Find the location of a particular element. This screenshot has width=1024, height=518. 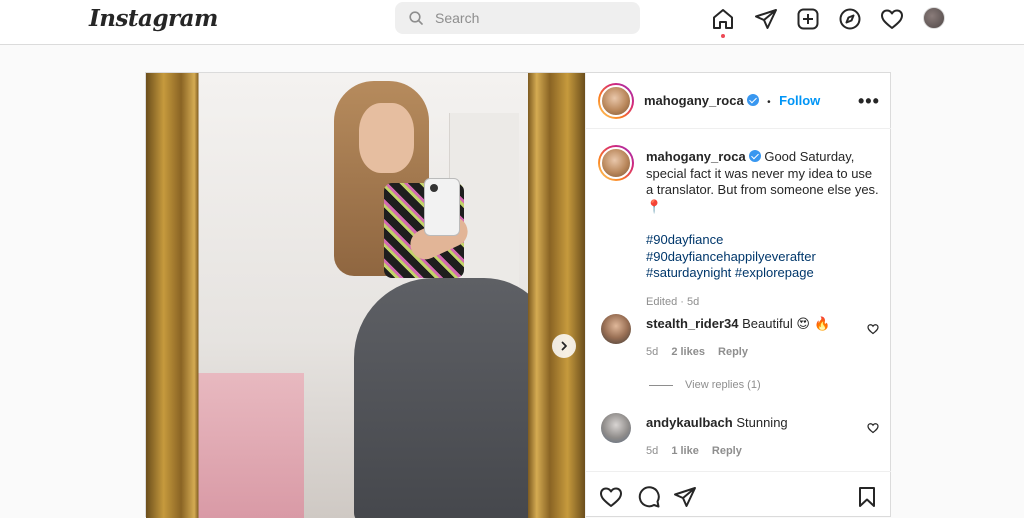

comment-text: Stunning is located at coordinates (762, 422).